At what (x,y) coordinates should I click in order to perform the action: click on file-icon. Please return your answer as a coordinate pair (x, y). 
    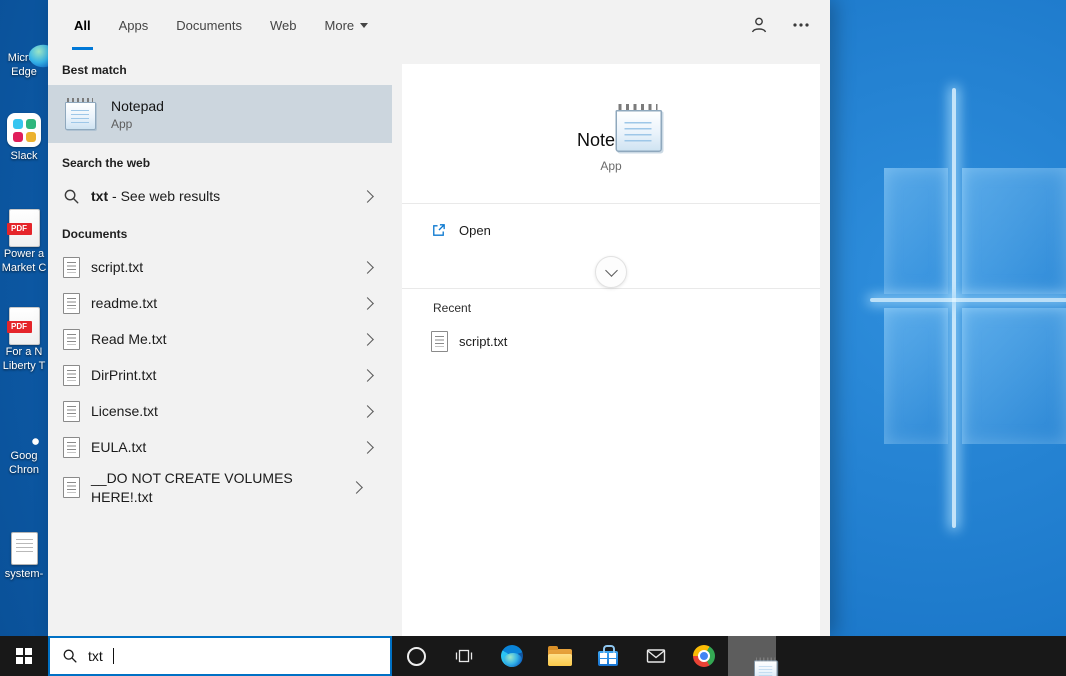
    Looking at the image, I should click on (24, 548).